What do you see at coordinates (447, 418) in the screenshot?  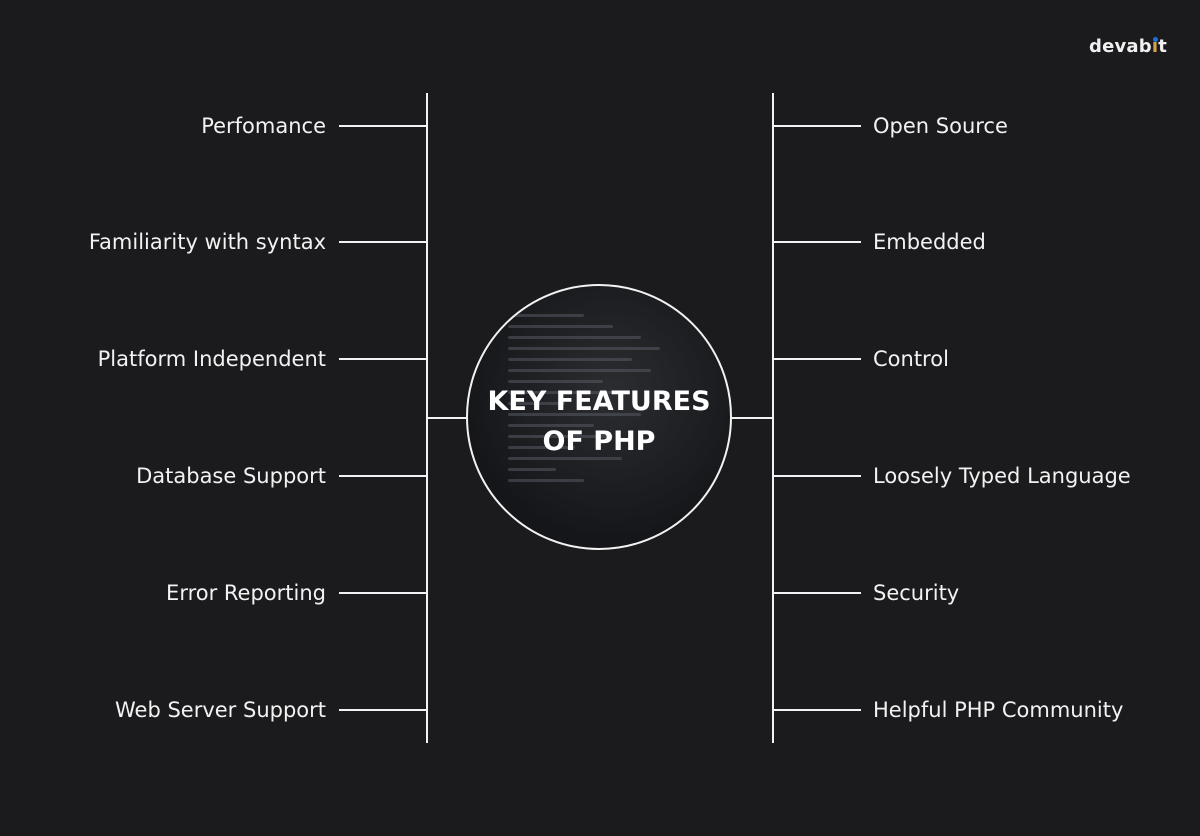 I see `left-connector-line` at bounding box center [447, 418].